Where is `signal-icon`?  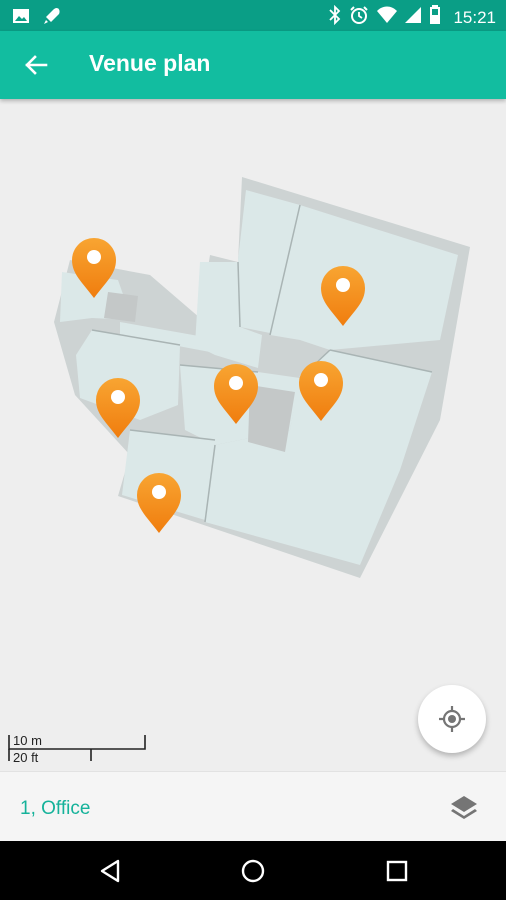
signal-icon is located at coordinates (413, 17).